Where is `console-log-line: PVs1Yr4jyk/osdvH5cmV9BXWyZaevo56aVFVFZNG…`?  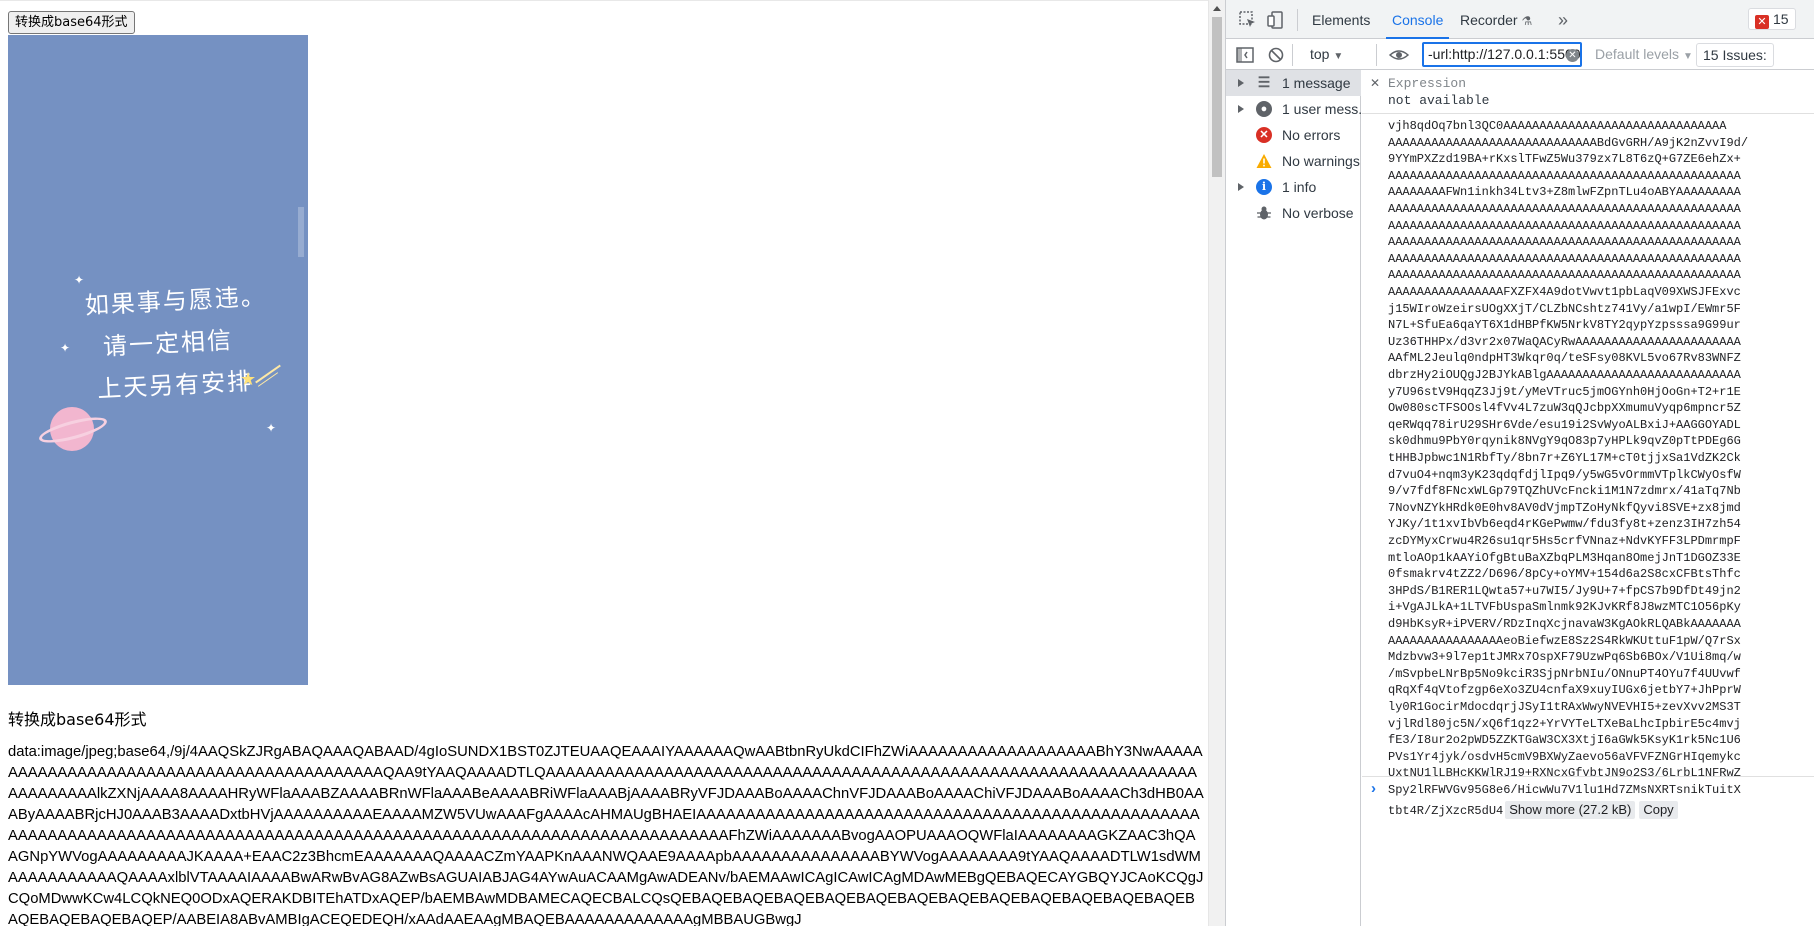
console-log-line: PVs1Yr4jyk/osdvH5cmV9BXWyZaevo56aVFVFZNG… is located at coordinates (1564, 756).